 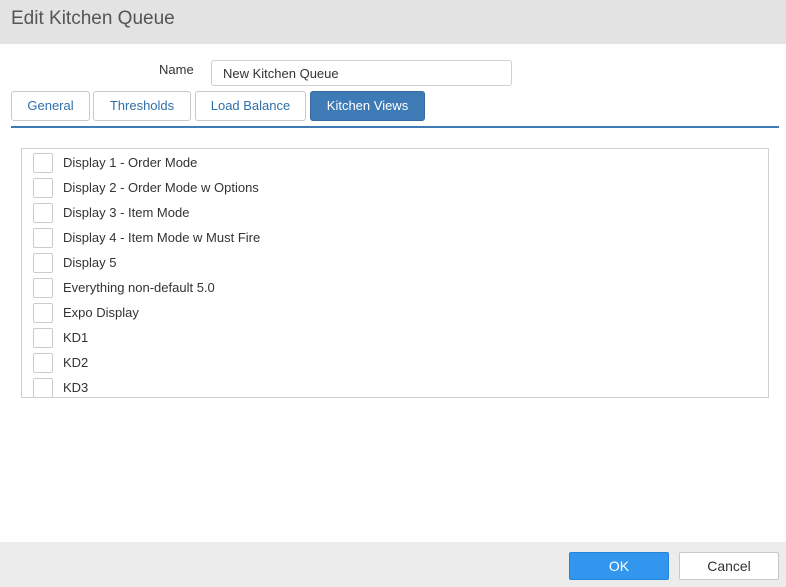 What do you see at coordinates (176, 69) in the screenshot?
I see `name-label: Name` at bounding box center [176, 69].